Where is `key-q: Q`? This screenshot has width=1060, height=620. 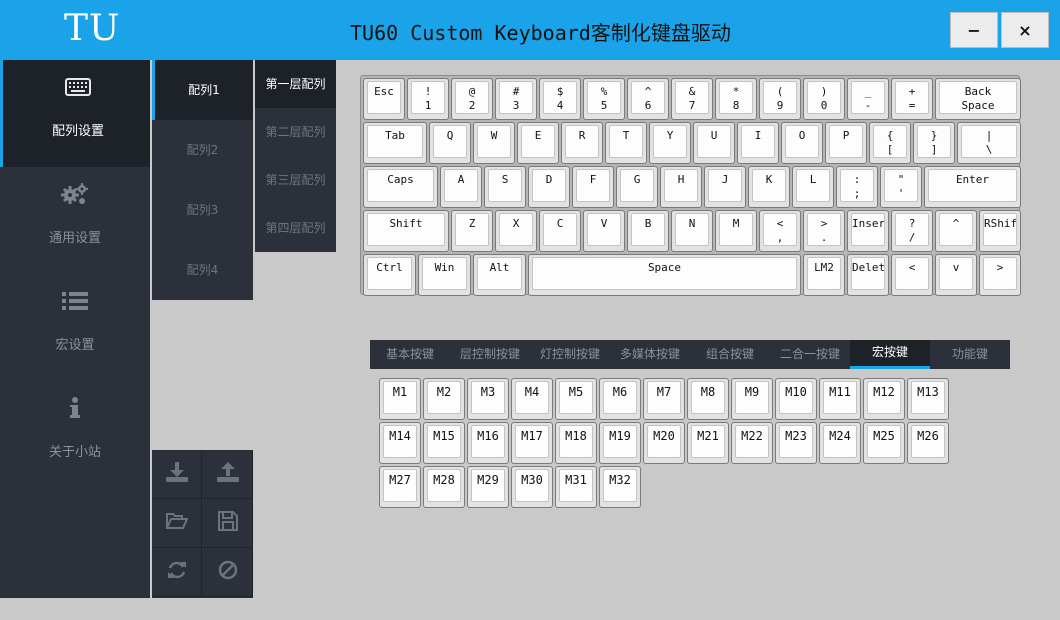
key-q: Q is located at coordinates (450, 143).